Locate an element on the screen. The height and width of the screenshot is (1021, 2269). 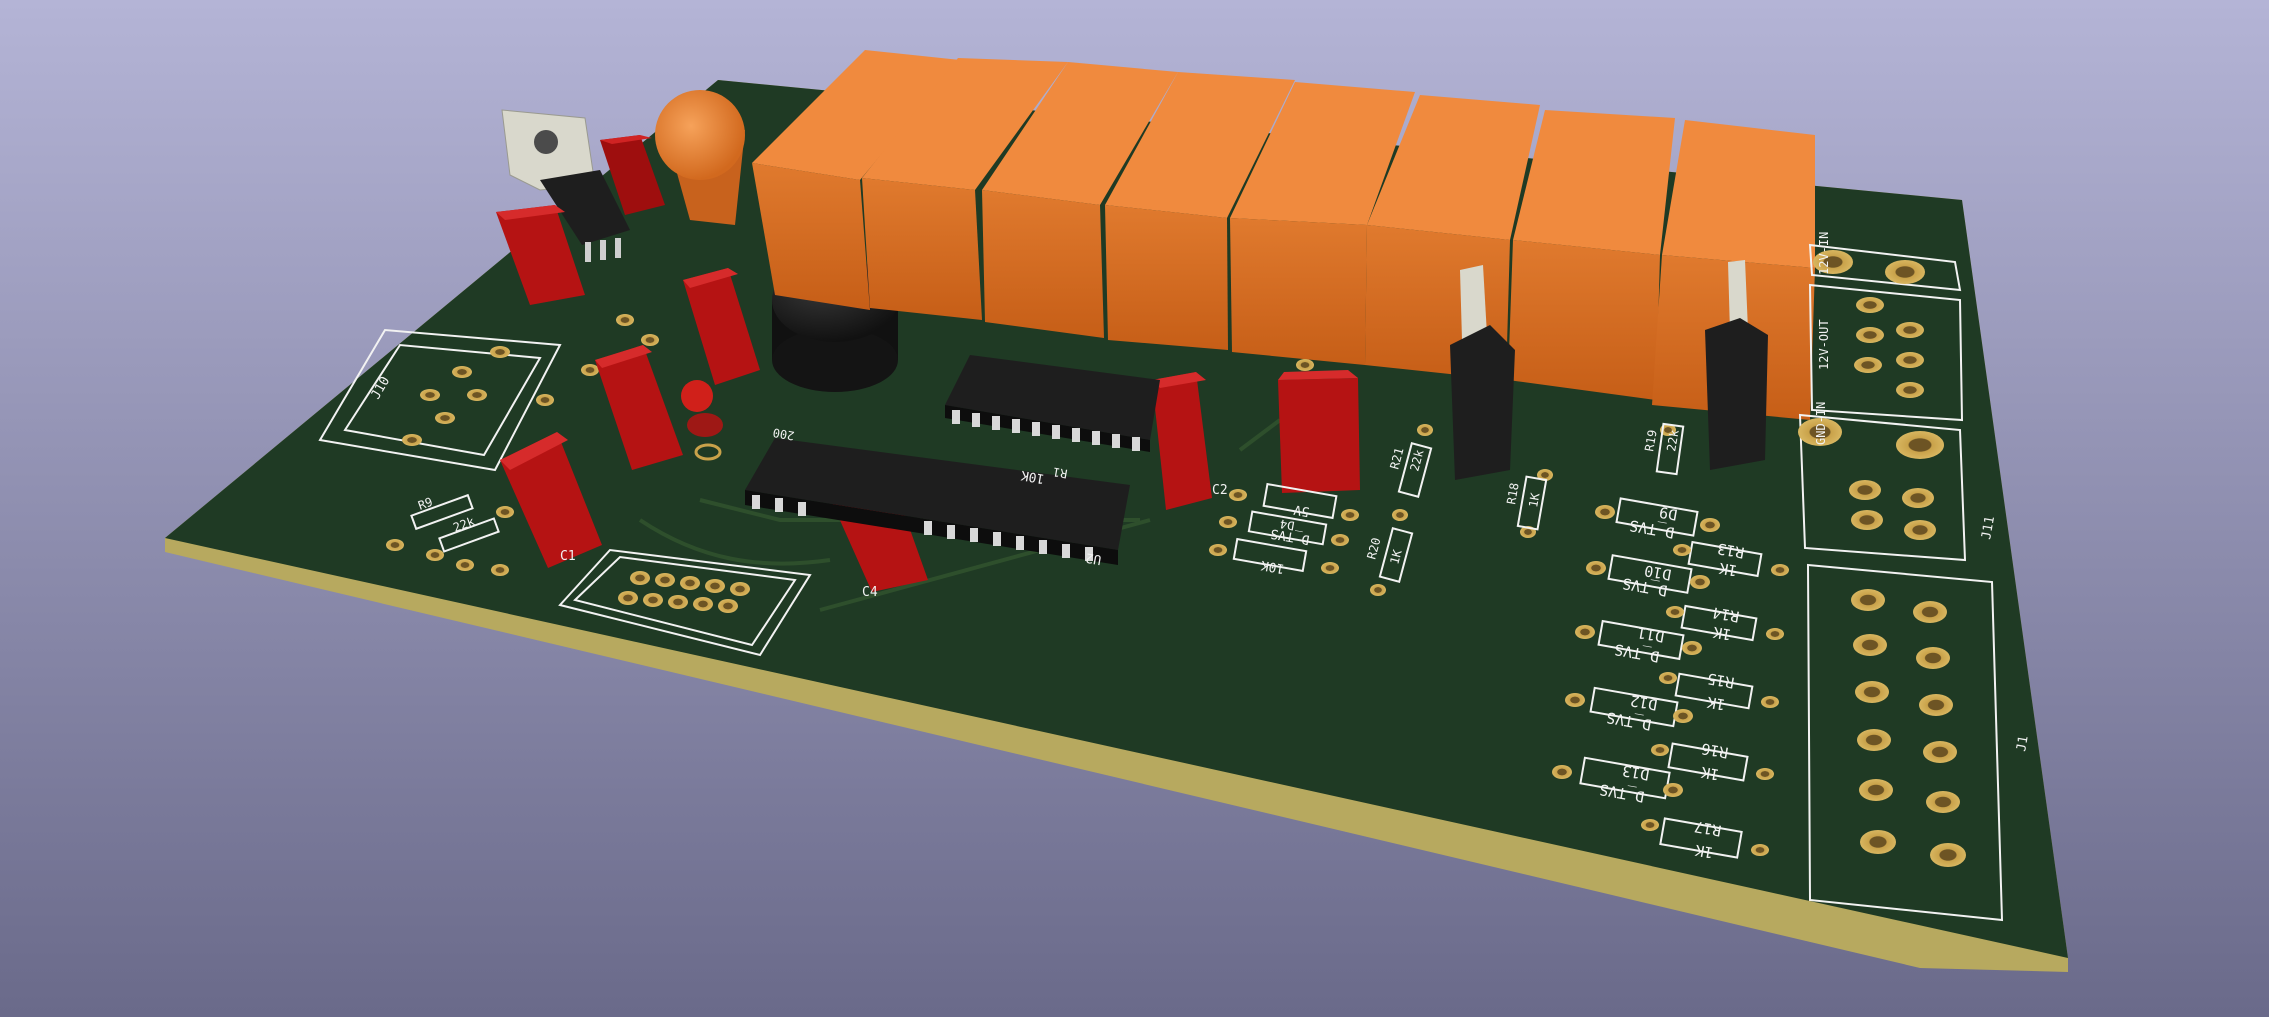
hdr-12v-out: 12V-OUT is located at coordinates (1824, 344).